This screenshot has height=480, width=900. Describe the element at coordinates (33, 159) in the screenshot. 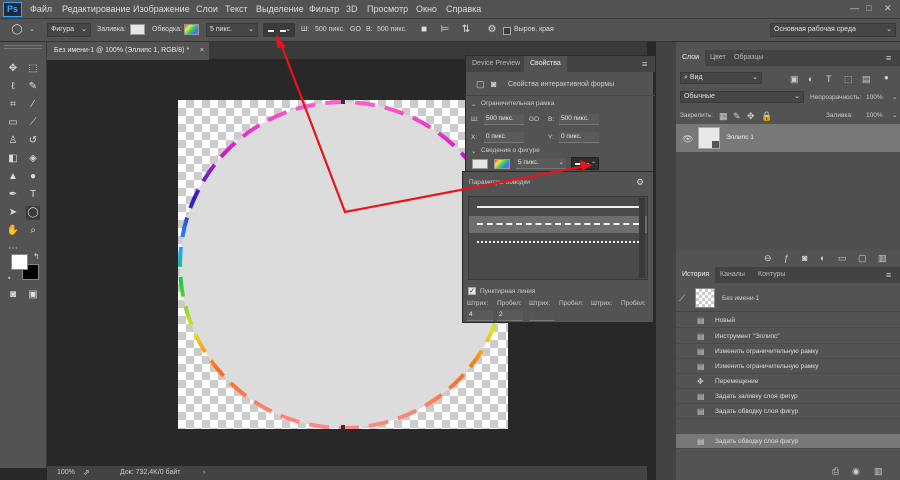

I see `paint-bucket-tool-icon: ◈` at that location.